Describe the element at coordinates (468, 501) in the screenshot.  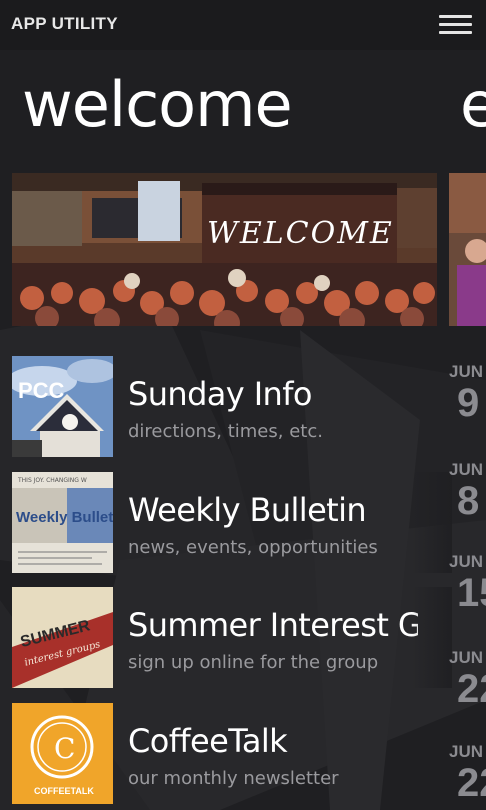
I see `event-day: 8` at that location.